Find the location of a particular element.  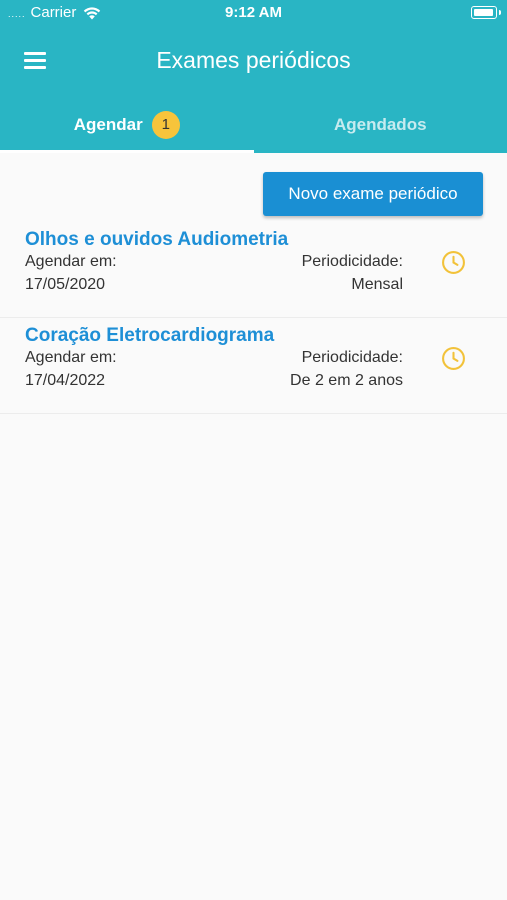

schedule-date: 17/05/2020 is located at coordinates (65, 284).